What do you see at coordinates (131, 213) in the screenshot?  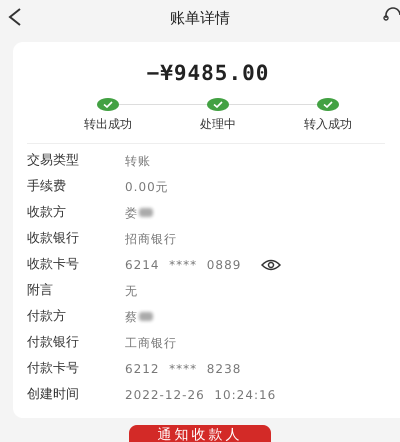 I see `detail-value: 娄` at bounding box center [131, 213].